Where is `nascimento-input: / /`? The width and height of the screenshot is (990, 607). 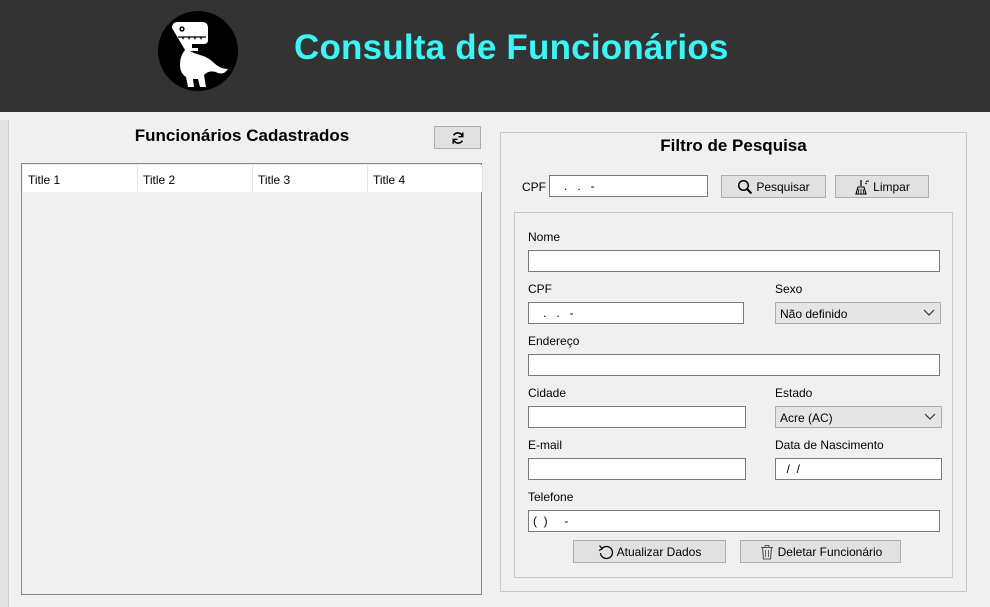
nascimento-input: / / is located at coordinates (858, 469).